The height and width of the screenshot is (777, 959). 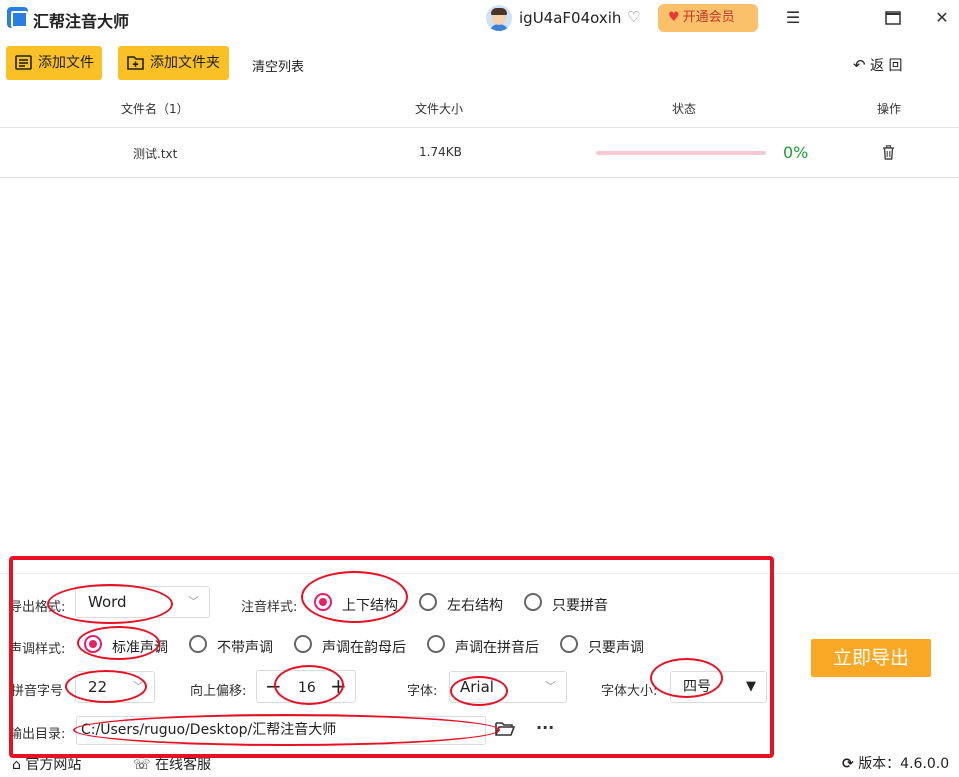 What do you see at coordinates (53, 765) in the screenshot?
I see `website-label: 官方网站` at bounding box center [53, 765].